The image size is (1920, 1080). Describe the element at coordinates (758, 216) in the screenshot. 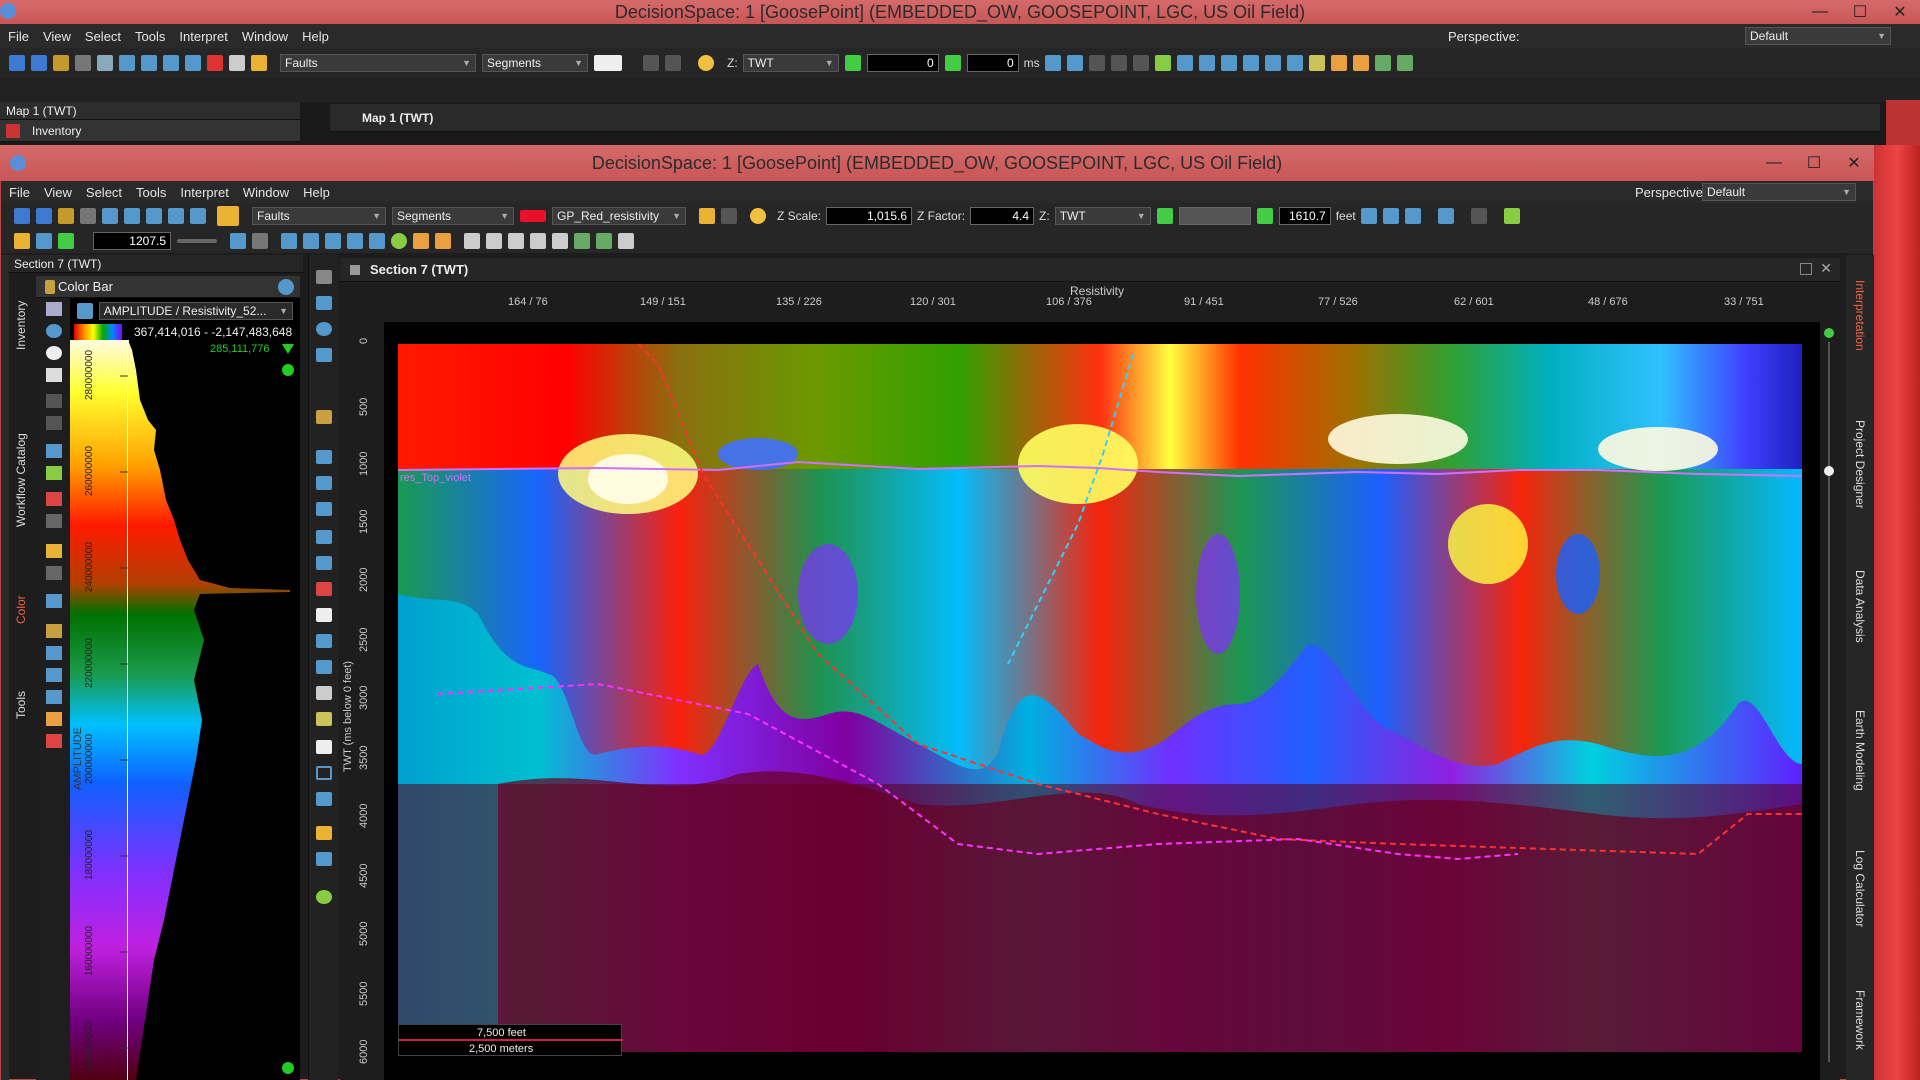

I see `sun-icon` at that location.